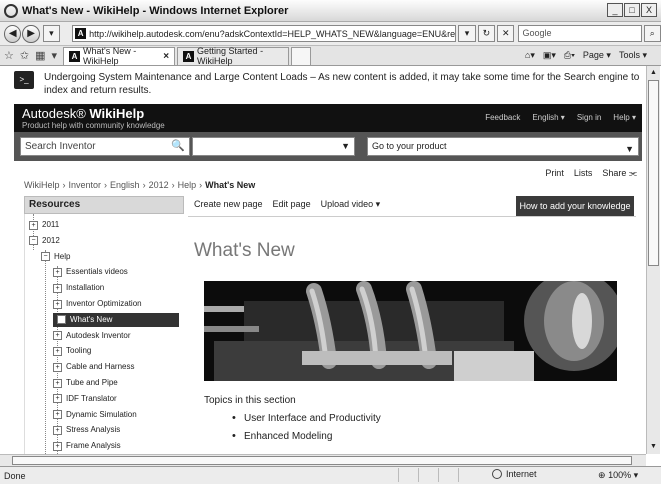 This screenshot has width=661, height=484. I want to click on tree-item: − Help, so click(55, 257).